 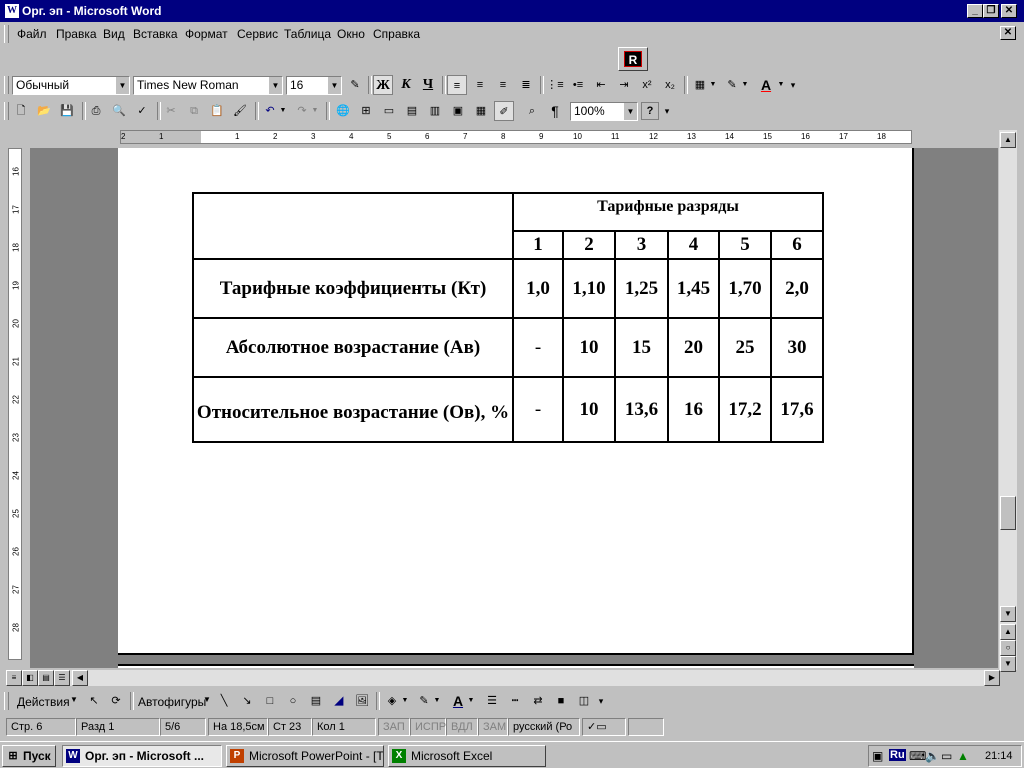 I want to click on help-button: ?, so click(x=650, y=111).